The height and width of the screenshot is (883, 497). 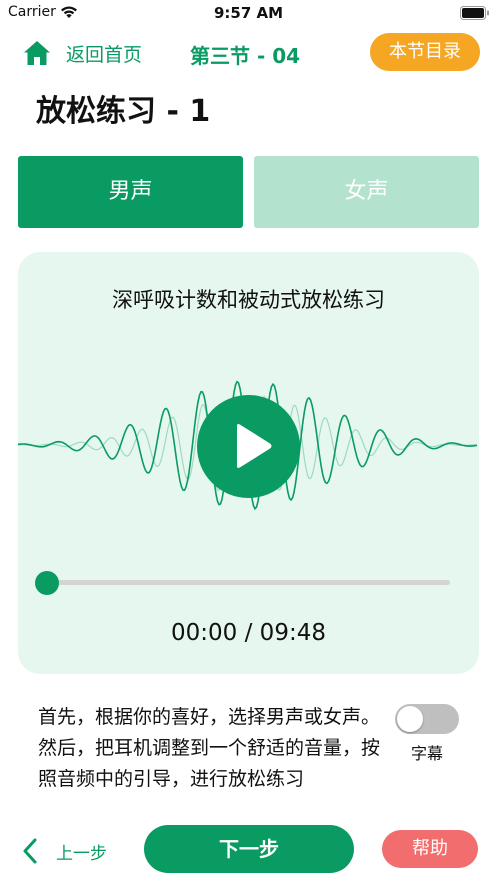 I want to click on bottom-bar: 上一步 下一步 帮助, so click(x=248, y=847).